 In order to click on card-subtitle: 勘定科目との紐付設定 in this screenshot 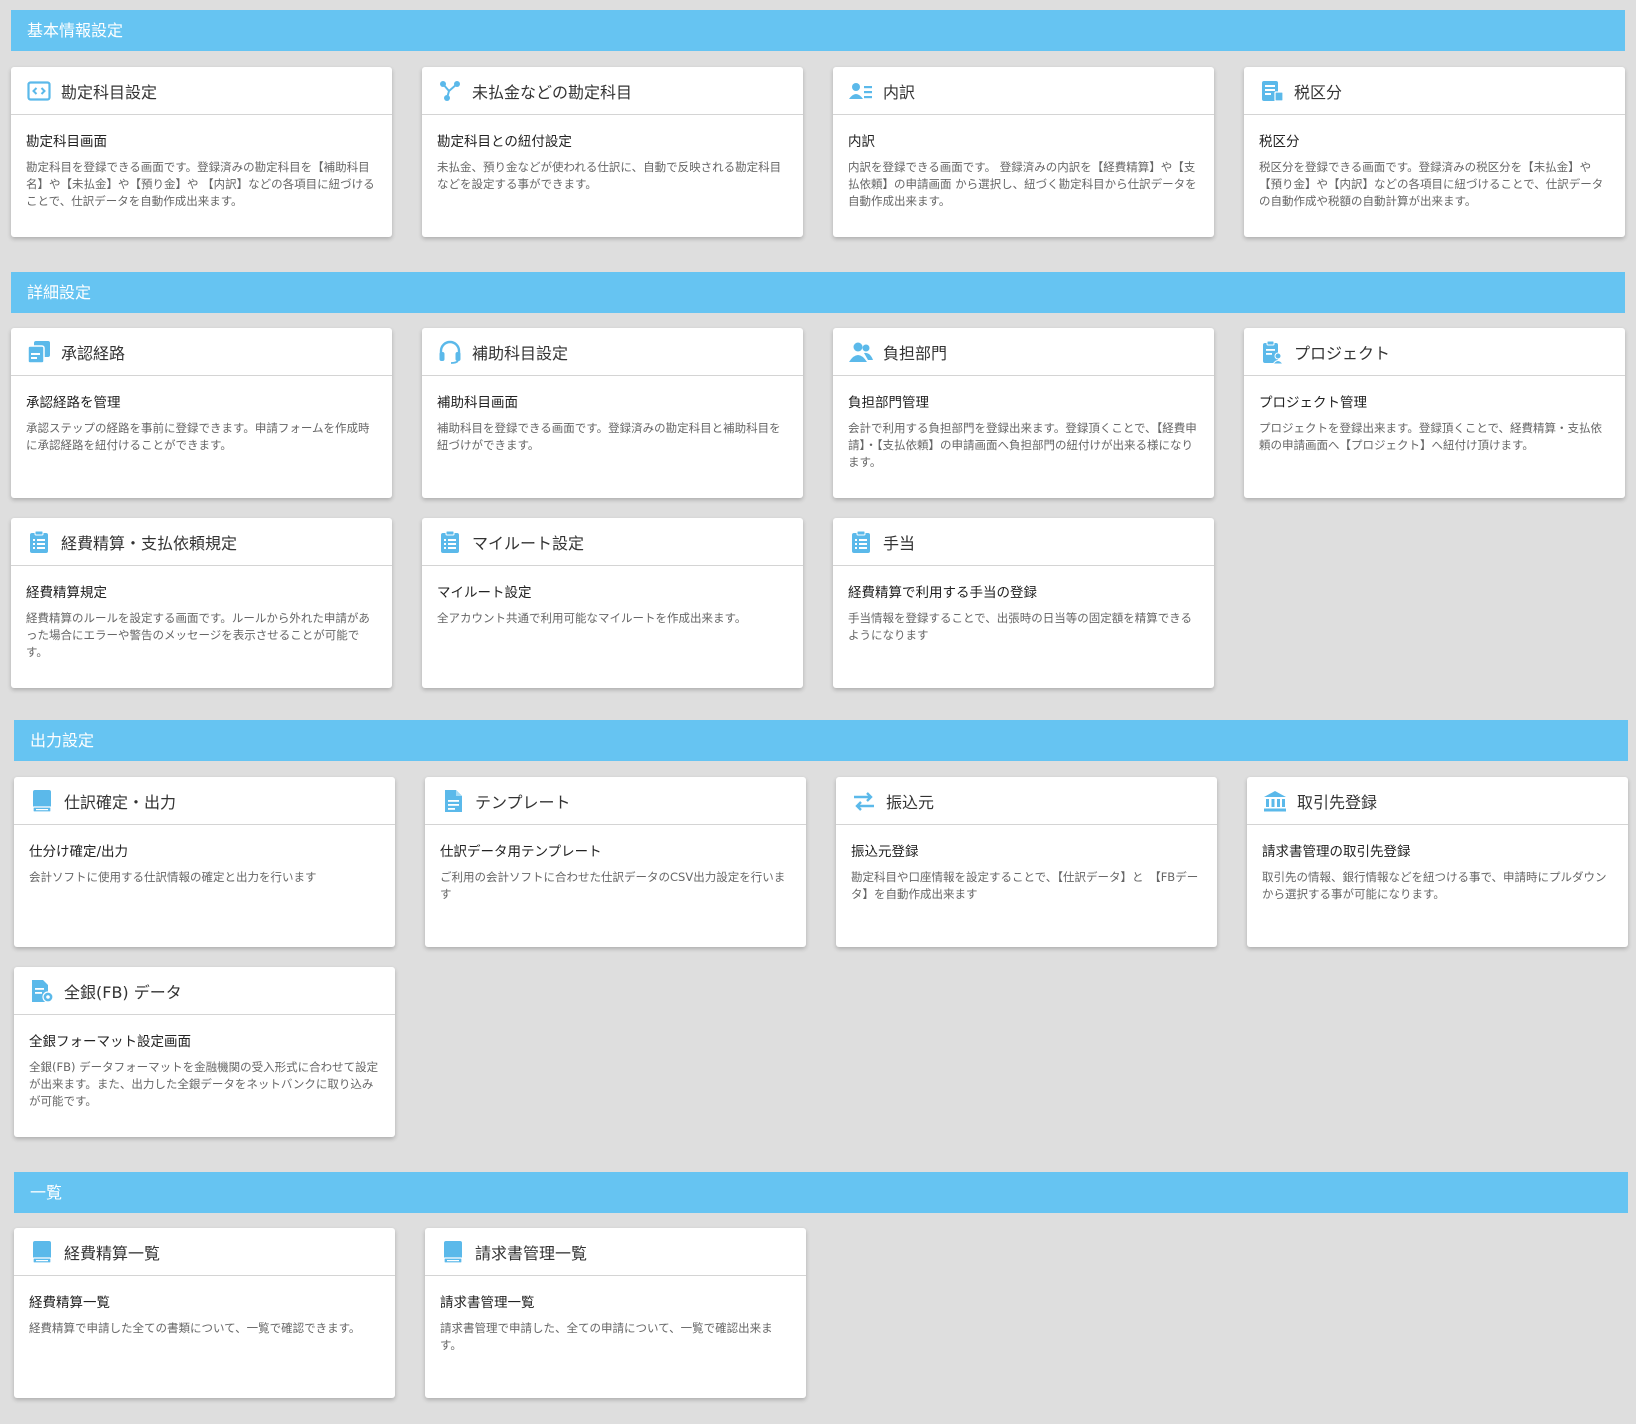, I will do `click(504, 142)`.